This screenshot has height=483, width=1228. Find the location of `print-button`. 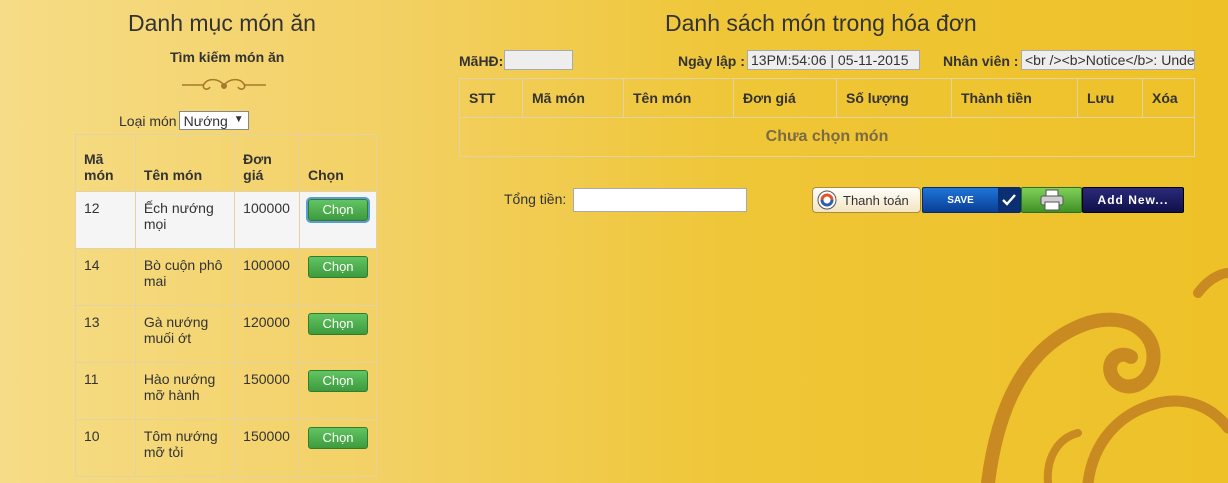

print-button is located at coordinates (1051, 200).